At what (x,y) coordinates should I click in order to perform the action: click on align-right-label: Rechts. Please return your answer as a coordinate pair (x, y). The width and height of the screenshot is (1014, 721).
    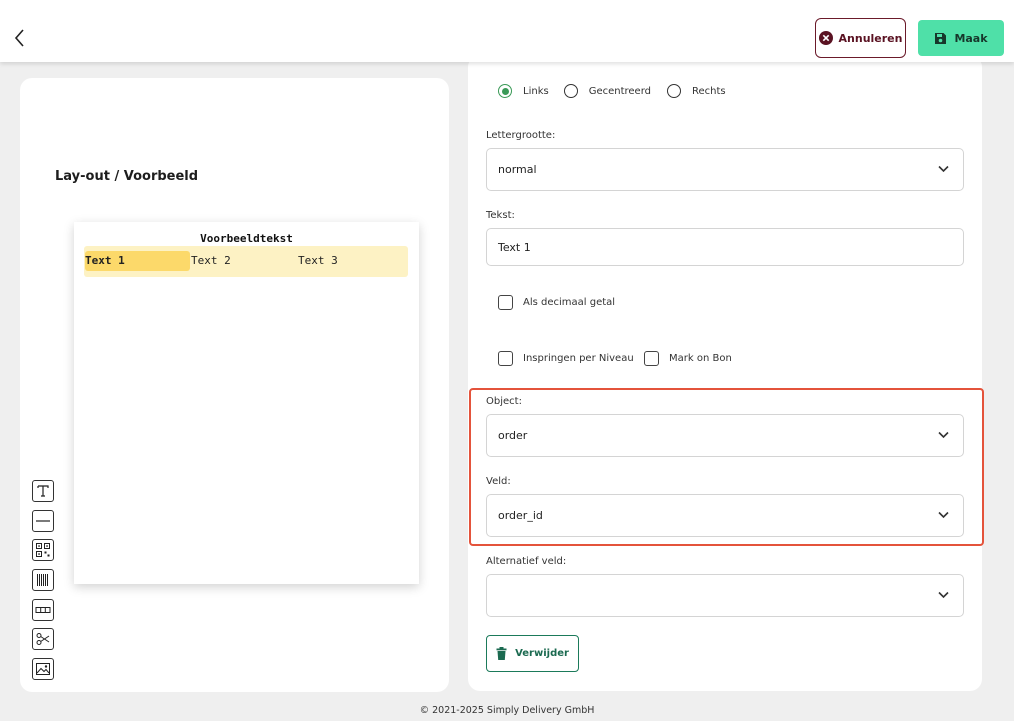
    Looking at the image, I should click on (709, 91).